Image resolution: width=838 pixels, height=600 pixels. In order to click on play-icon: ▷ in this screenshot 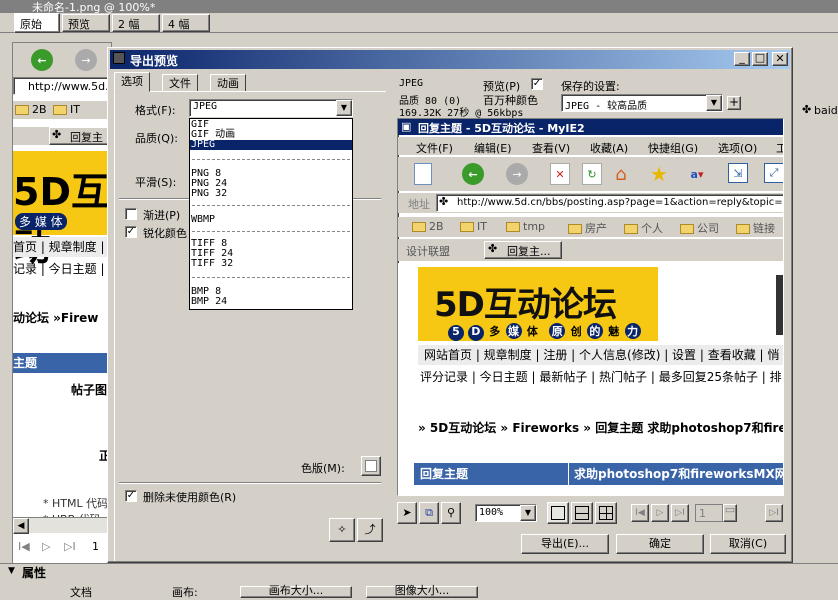, I will do `click(46, 546)`.